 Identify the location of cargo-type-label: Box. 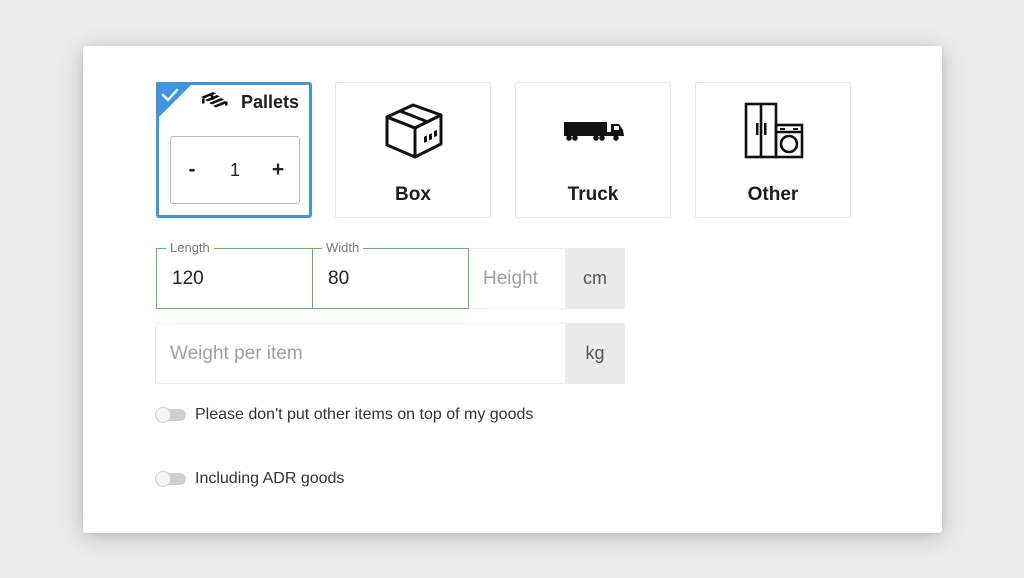
(413, 194).